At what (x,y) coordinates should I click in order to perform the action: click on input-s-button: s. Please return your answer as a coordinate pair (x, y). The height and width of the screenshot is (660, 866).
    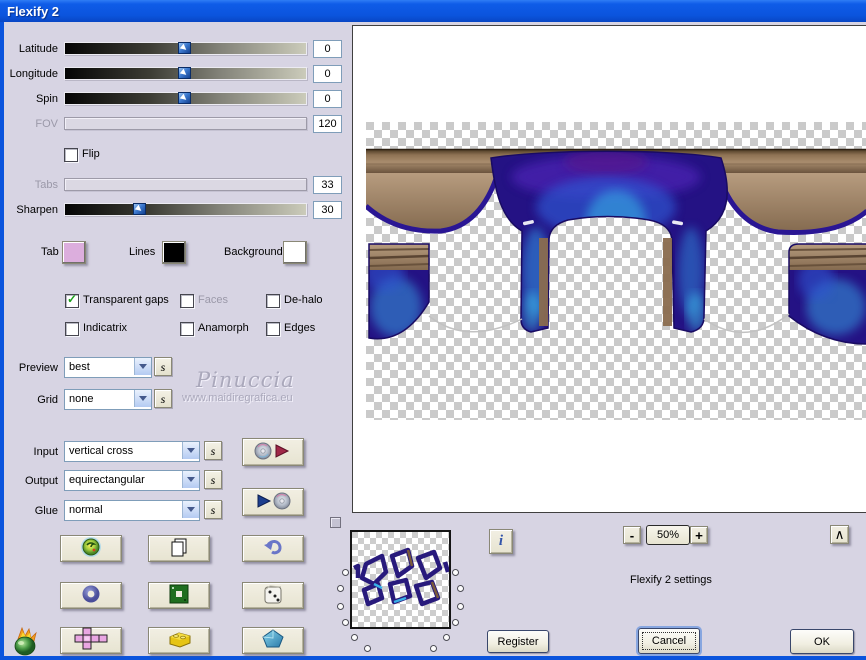
    Looking at the image, I should click on (213, 450).